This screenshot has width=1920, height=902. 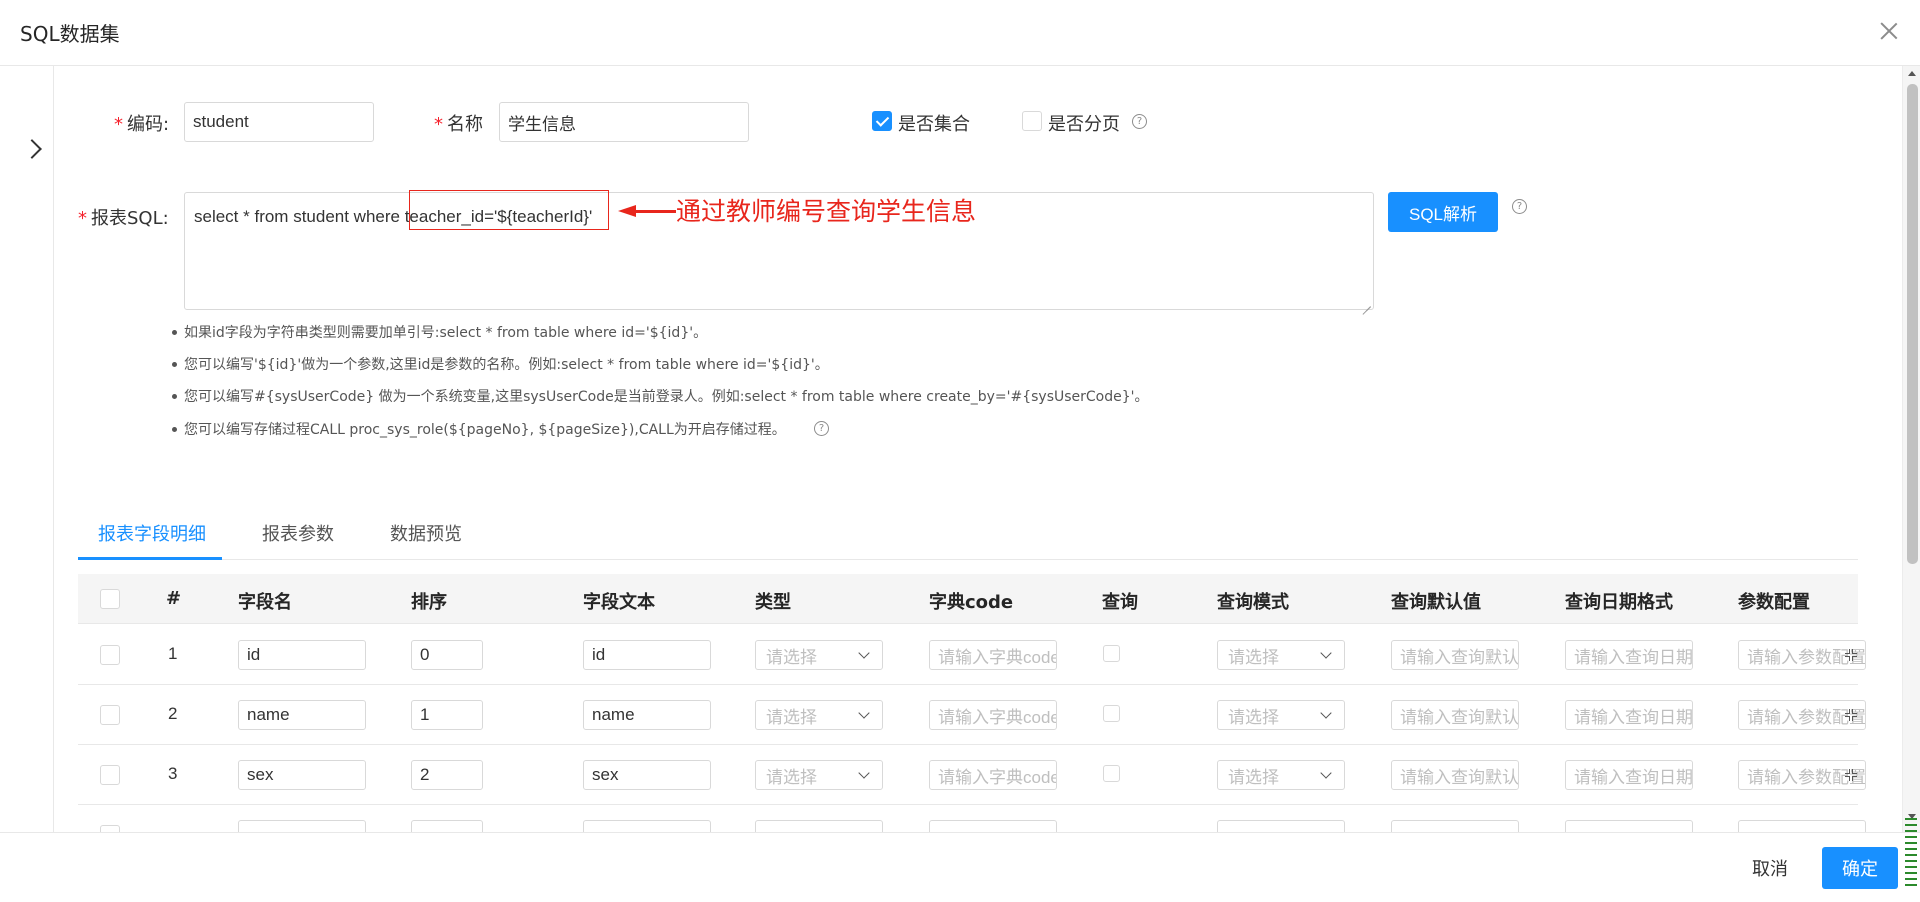 I want to click on scroll-up-arrow-icon, so click(x=1912, y=73).